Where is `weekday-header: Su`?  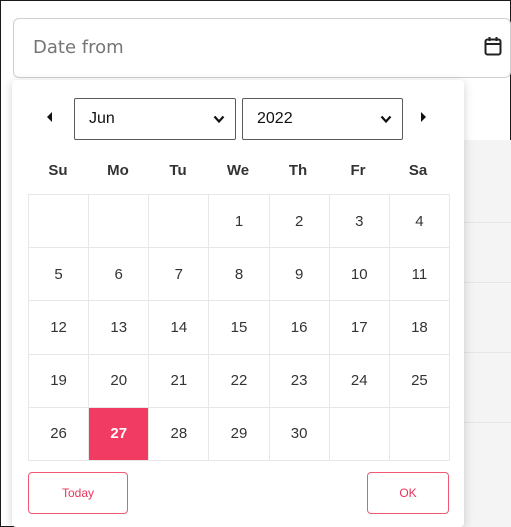 weekday-header: Su is located at coordinates (58, 170).